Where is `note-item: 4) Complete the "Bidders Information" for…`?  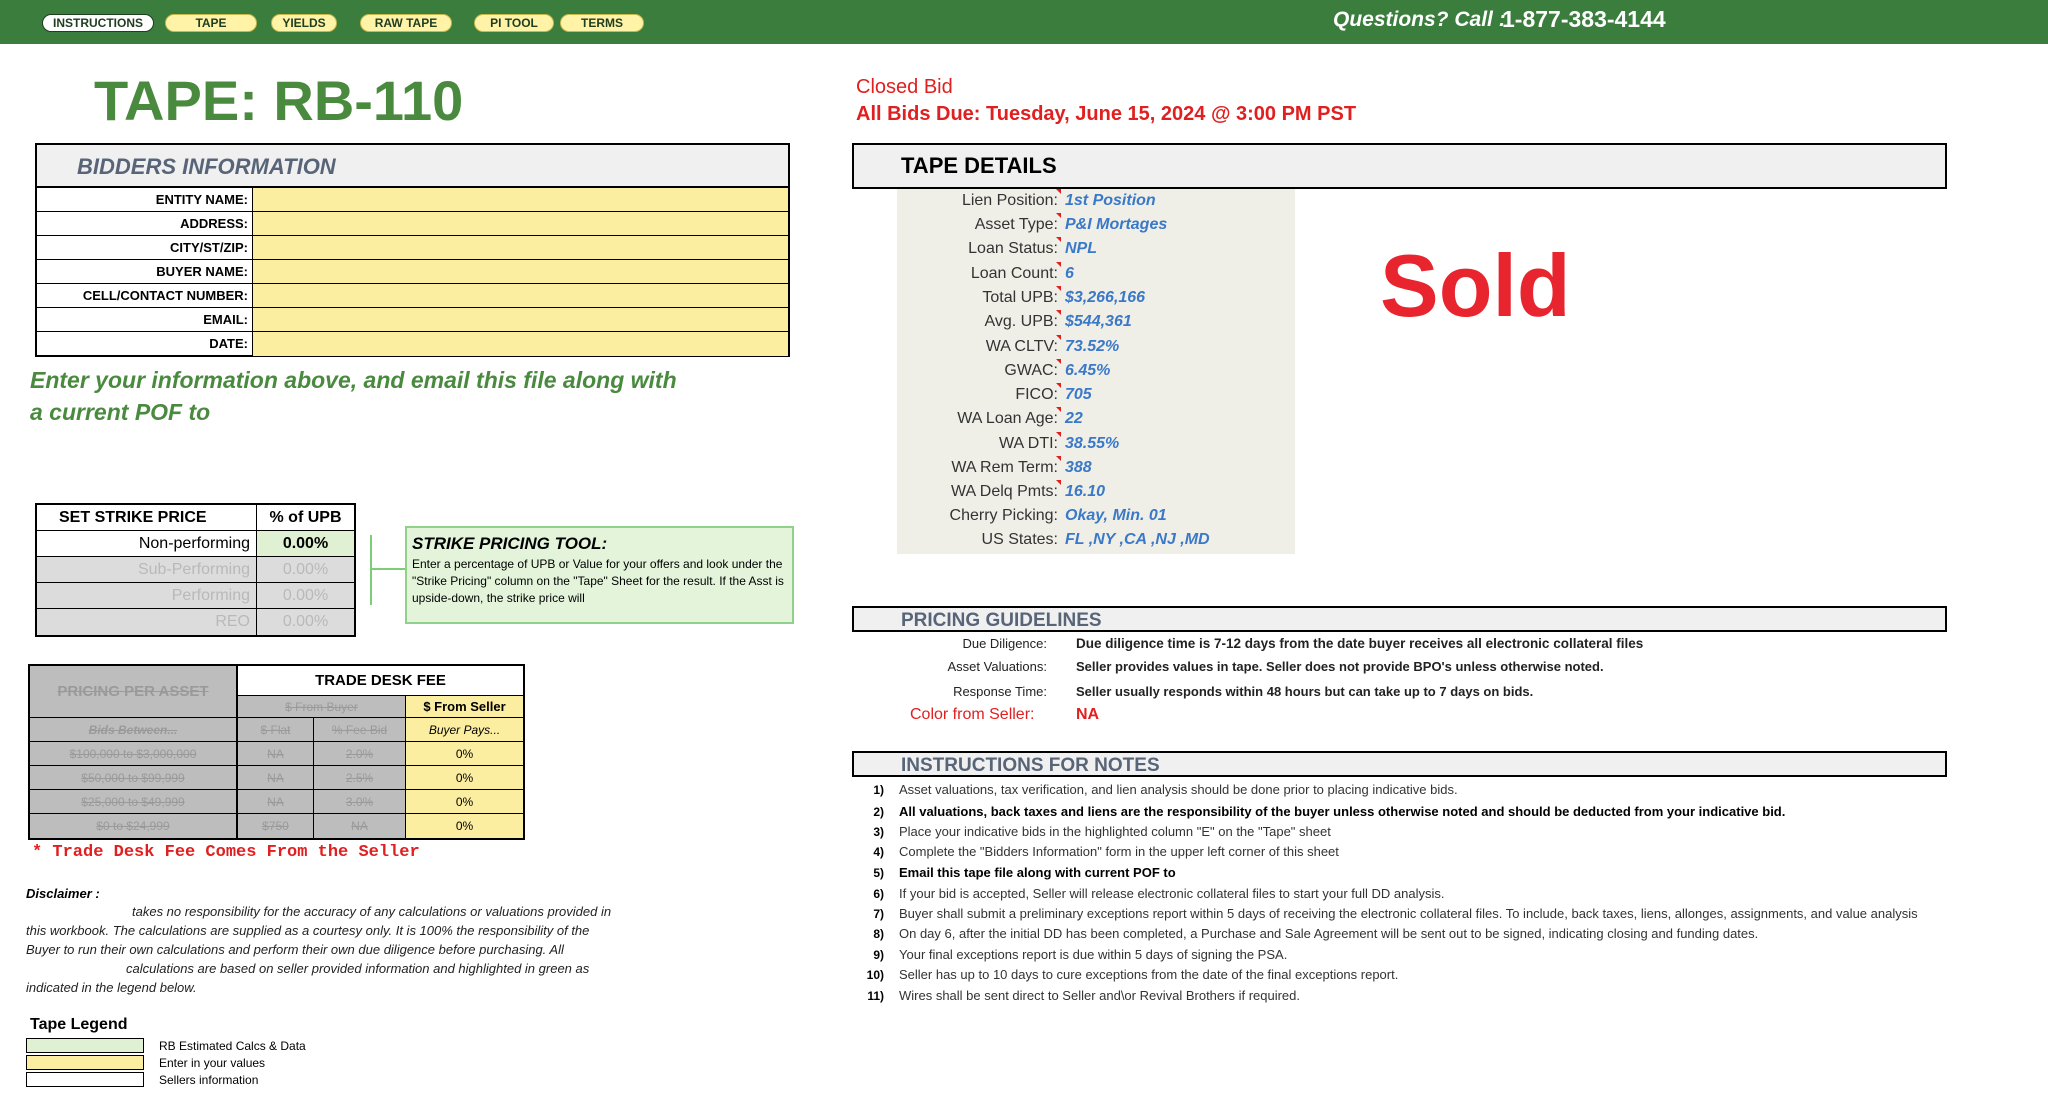
note-item: 4) Complete the "Bidders Information" for… is located at coordinates (1447, 852).